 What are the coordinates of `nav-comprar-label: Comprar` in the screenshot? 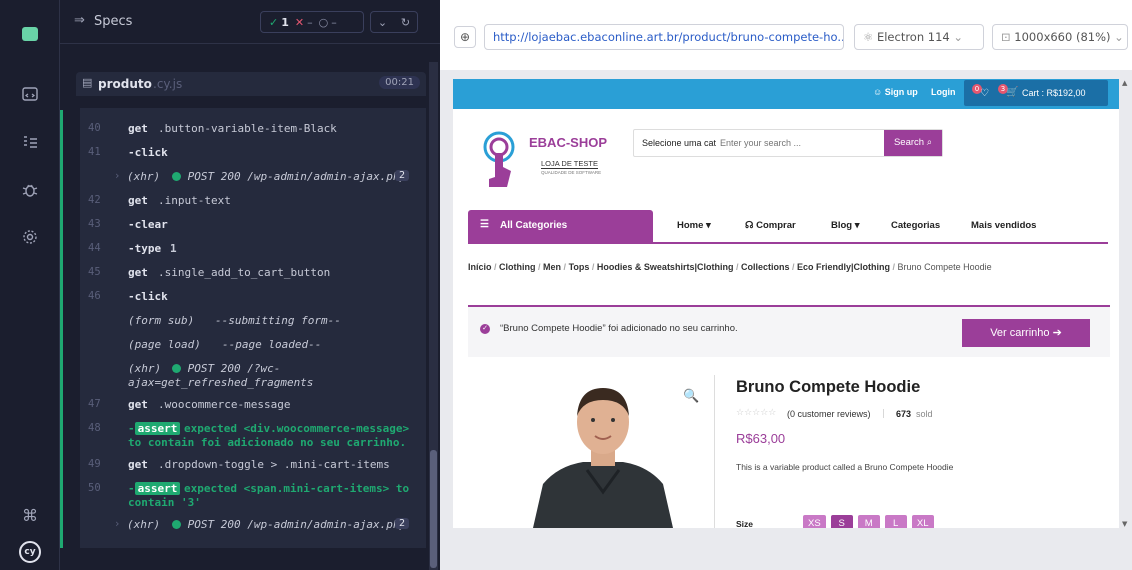 It's located at (776, 225).